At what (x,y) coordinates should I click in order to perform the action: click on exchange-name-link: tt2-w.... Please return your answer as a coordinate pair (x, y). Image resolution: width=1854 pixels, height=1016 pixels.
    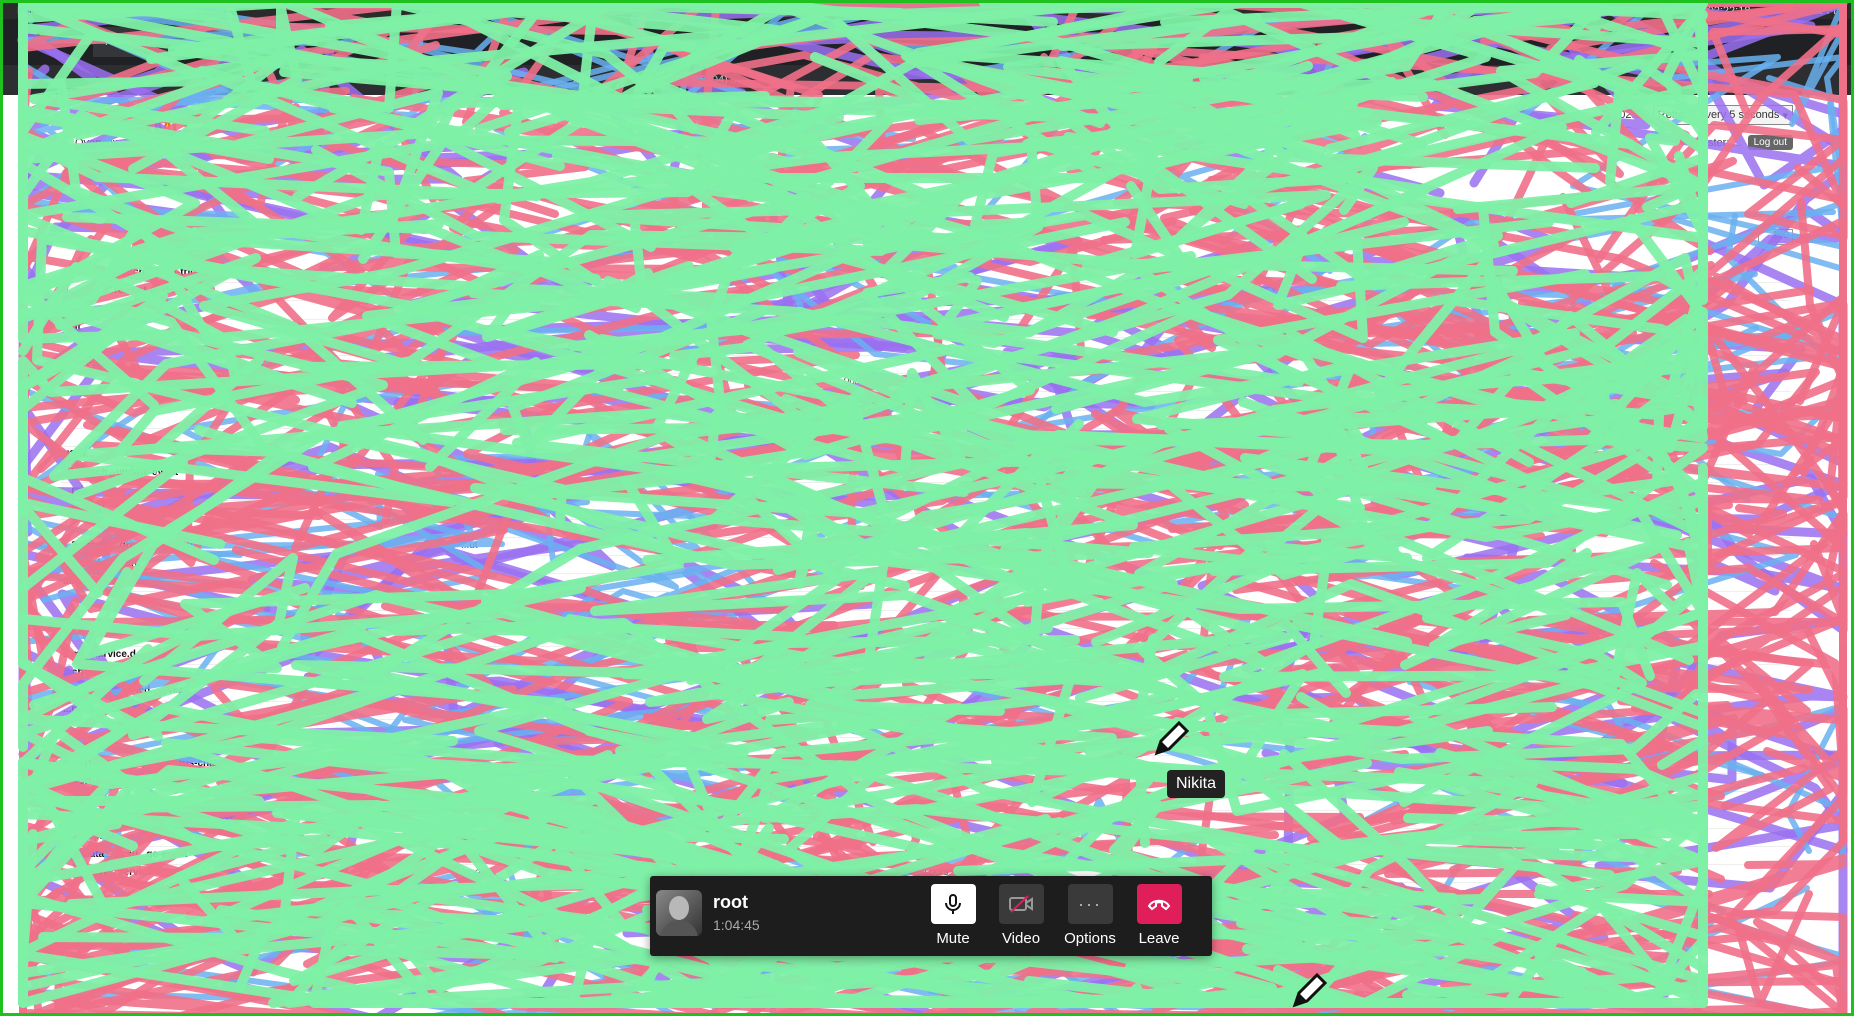
    Looking at the image, I should click on (78, 454).